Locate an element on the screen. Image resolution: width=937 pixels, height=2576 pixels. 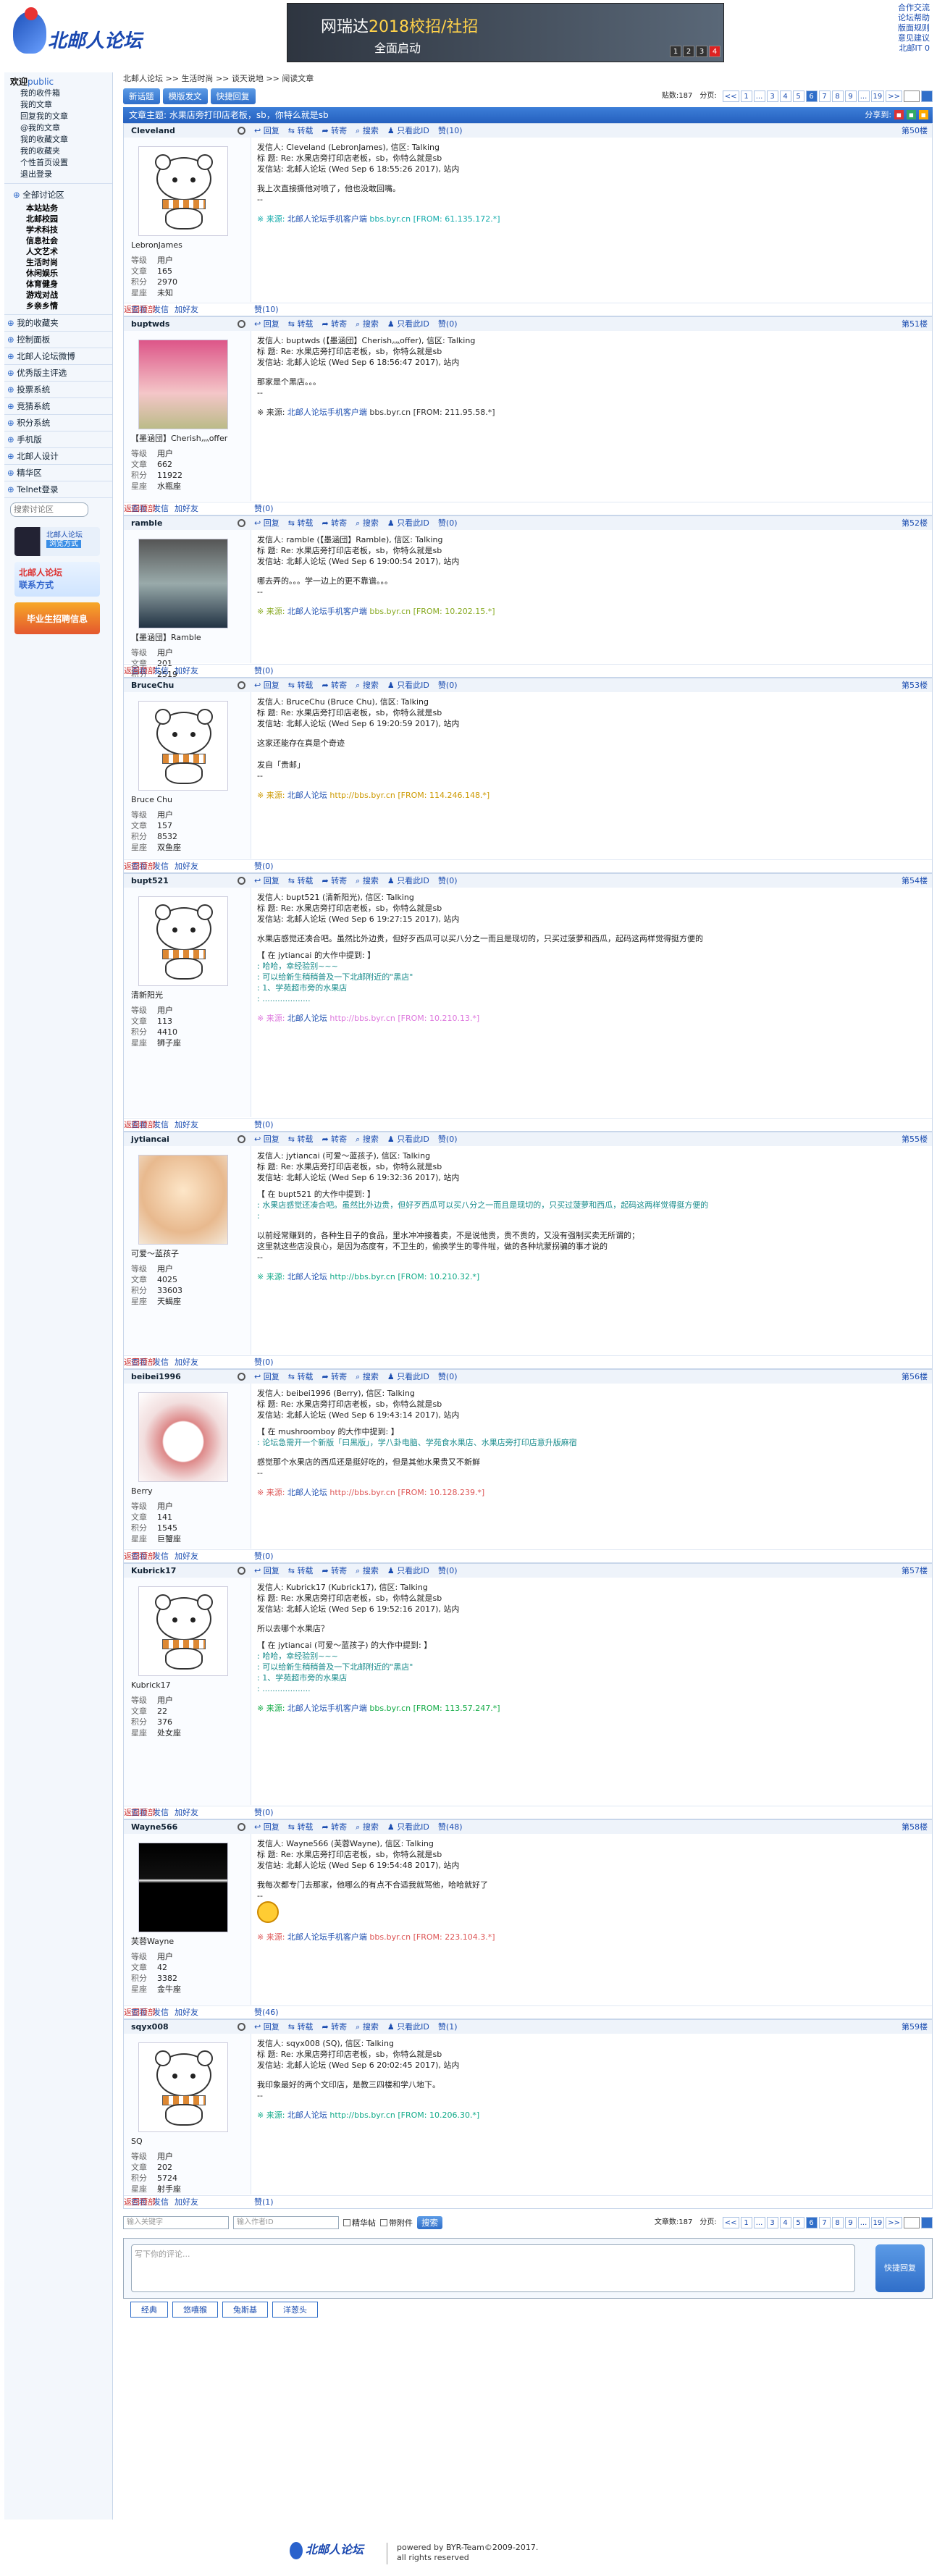
praise-count: 赞(1) is located at coordinates (448, 2027).